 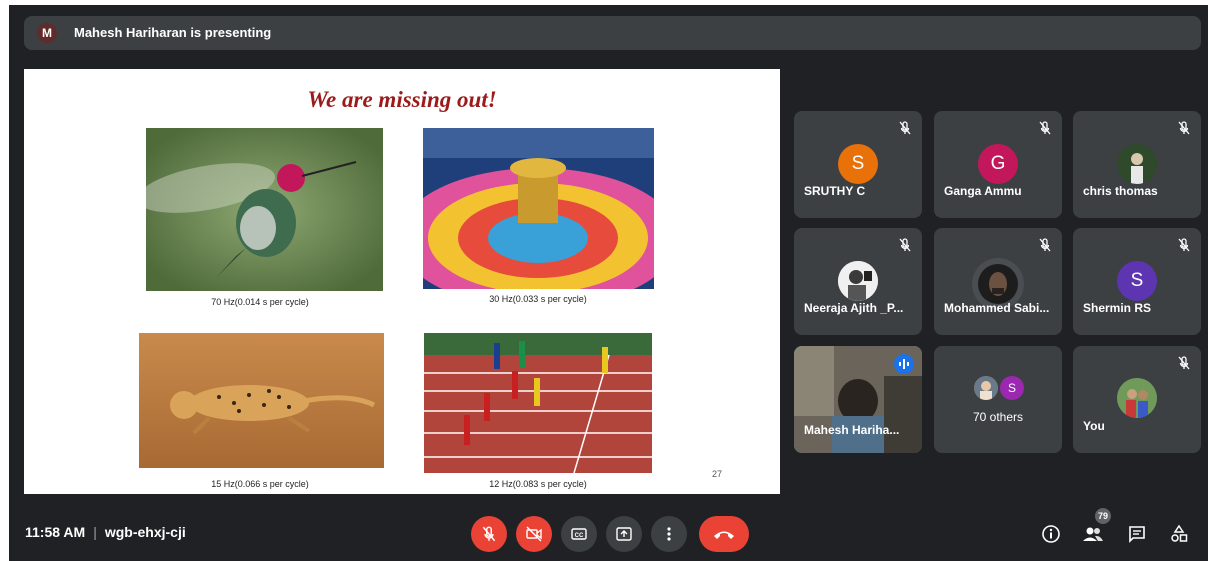 I want to click on meeting-details-button, so click(x=1051, y=534).